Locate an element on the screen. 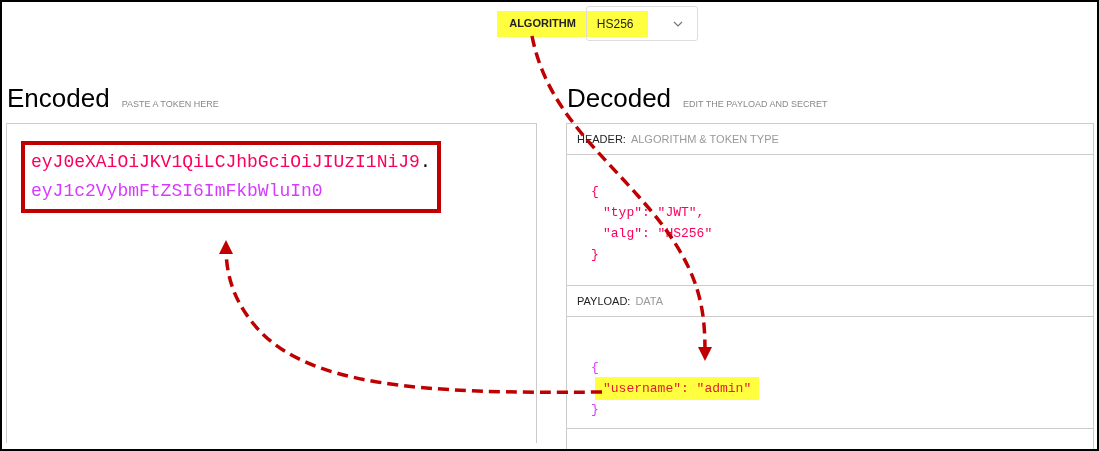 The image size is (1099, 451). section-label: HEADER: is located at coordinates (601, 139).